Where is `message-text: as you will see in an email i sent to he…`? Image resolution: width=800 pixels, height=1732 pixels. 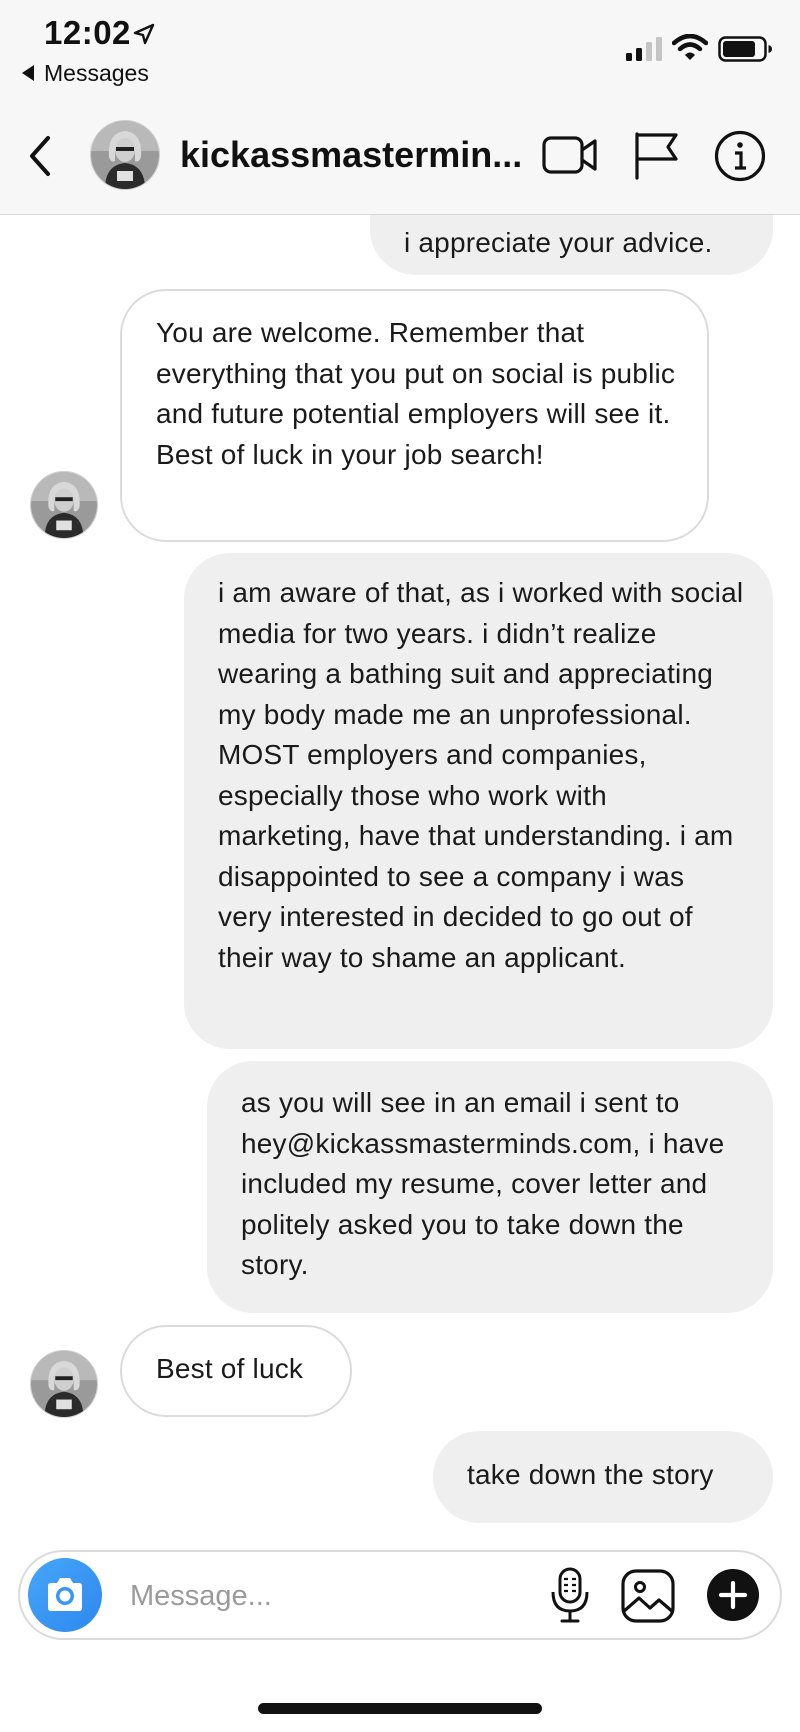 message-text: as you will see in an email i sent to he… is located at coordinates (483, 1183).